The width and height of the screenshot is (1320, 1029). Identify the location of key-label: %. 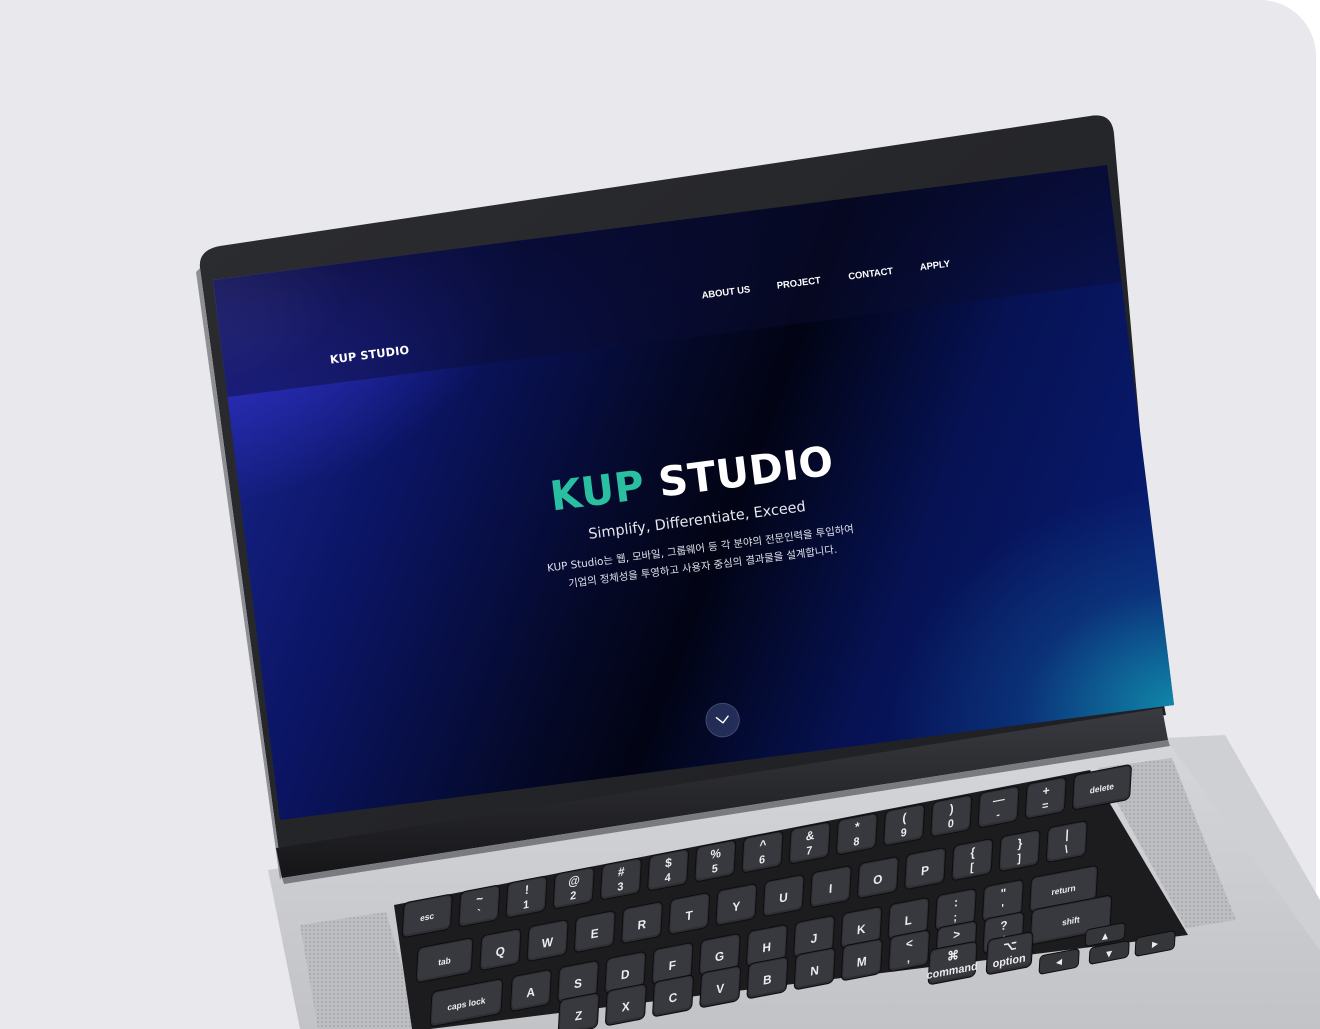
(715, 854).